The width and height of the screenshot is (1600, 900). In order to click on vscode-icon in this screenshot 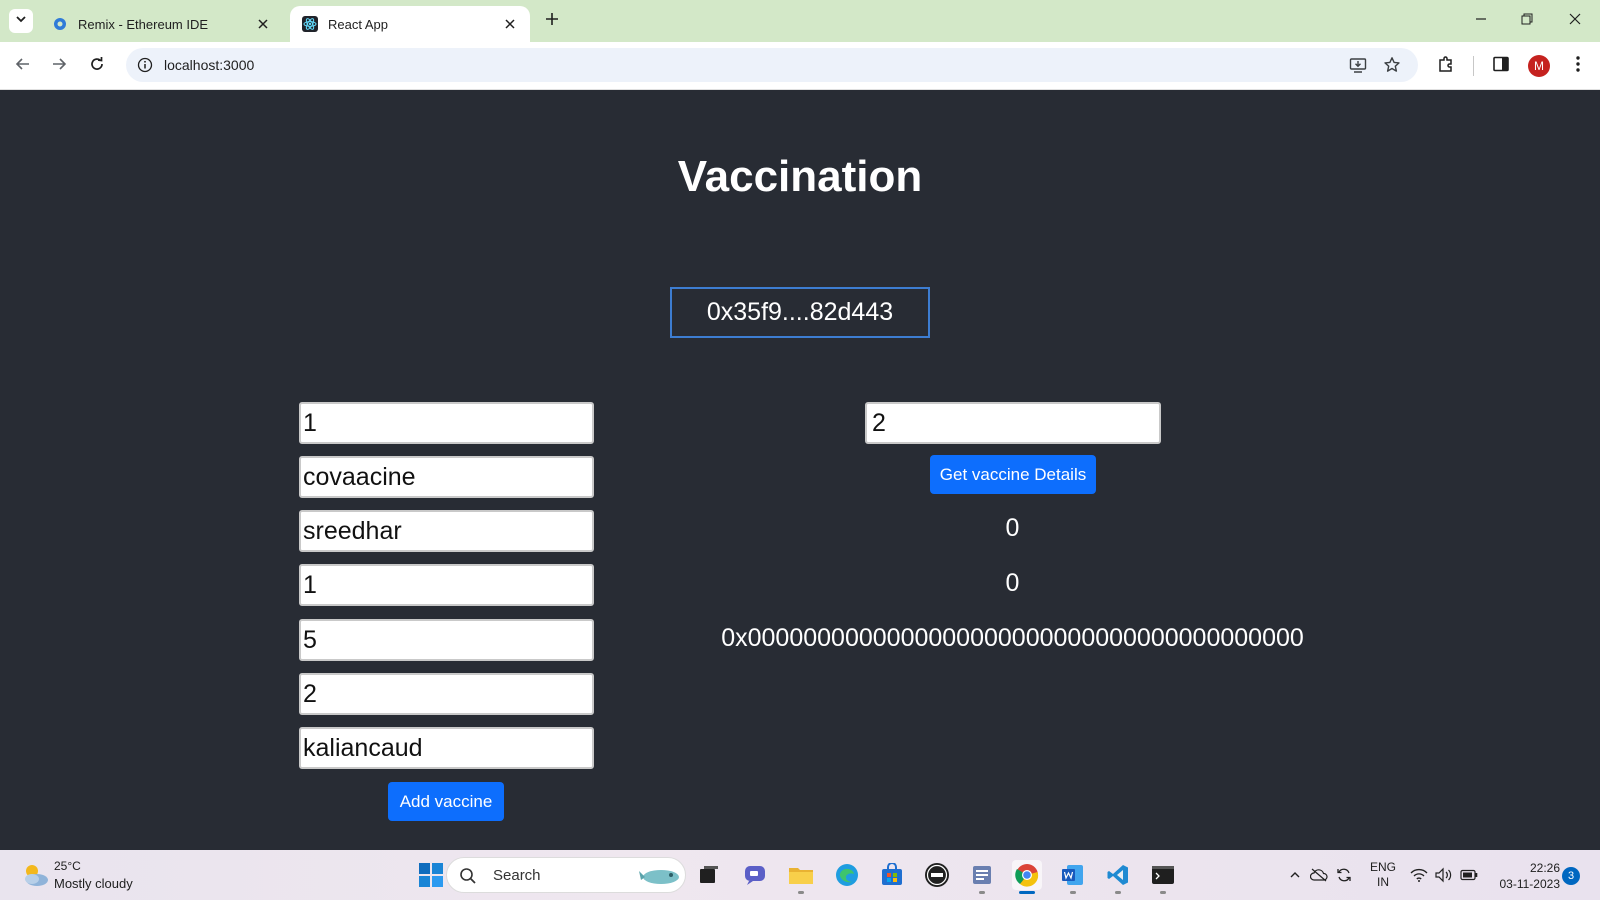, I will do `click(1117, 875)`.